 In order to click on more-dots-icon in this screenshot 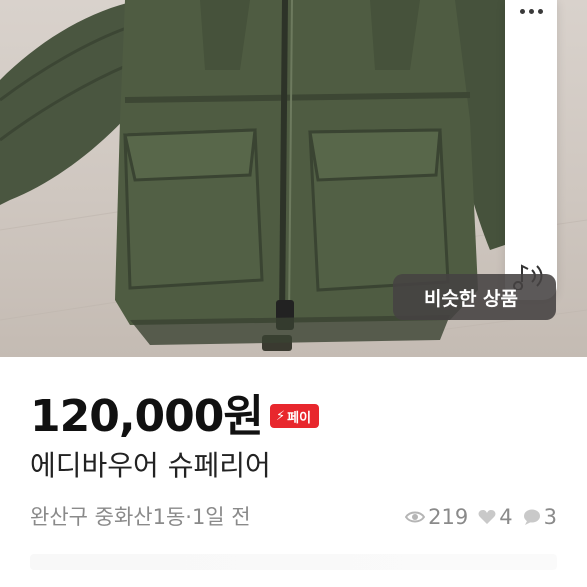, I will do `click(531, 11)`.